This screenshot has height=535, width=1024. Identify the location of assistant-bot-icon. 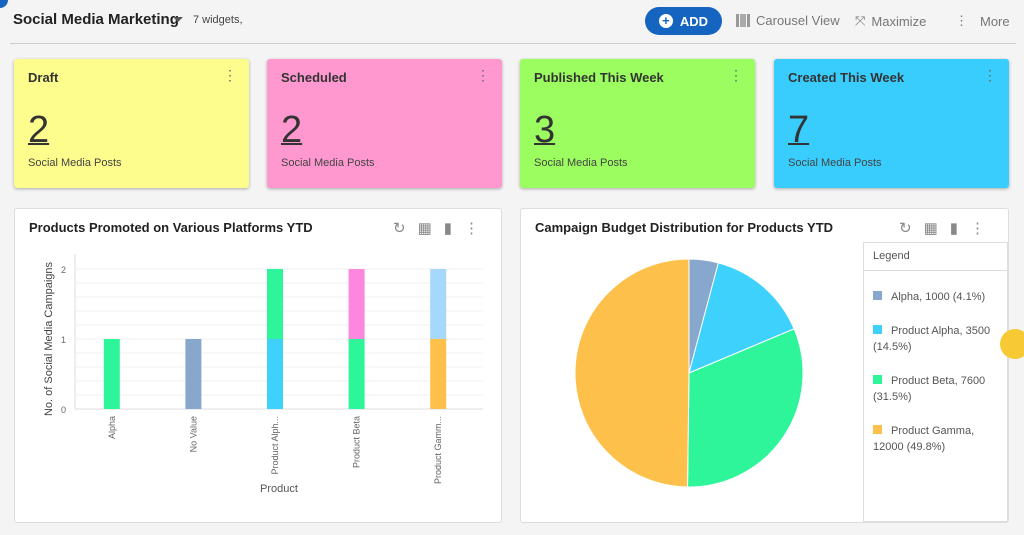
(1012, 344).